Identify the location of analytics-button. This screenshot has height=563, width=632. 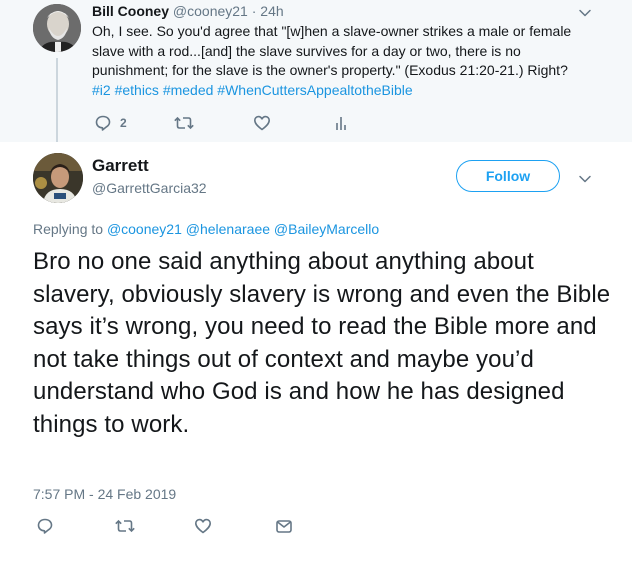
(341, 123).